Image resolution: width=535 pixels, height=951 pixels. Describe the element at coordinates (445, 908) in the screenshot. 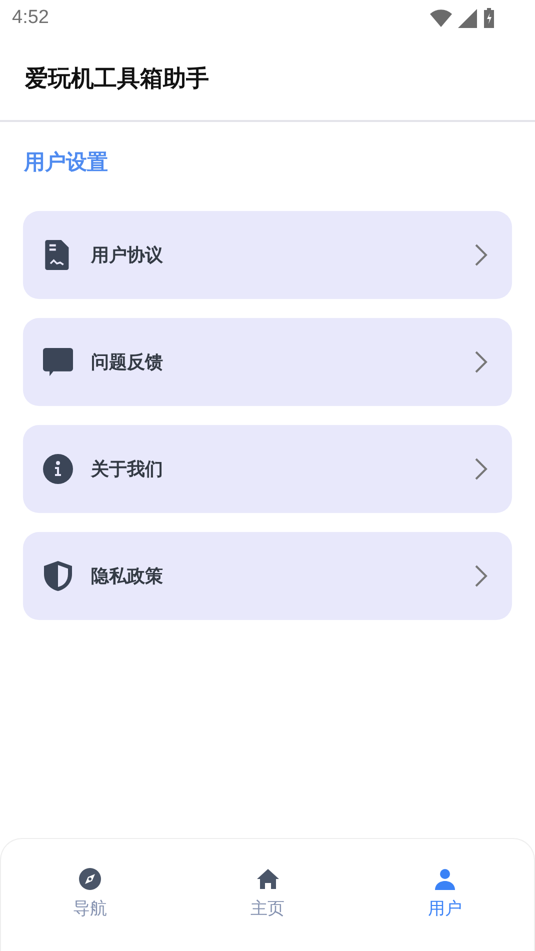

I see `nav-tab: 用户` at that location.